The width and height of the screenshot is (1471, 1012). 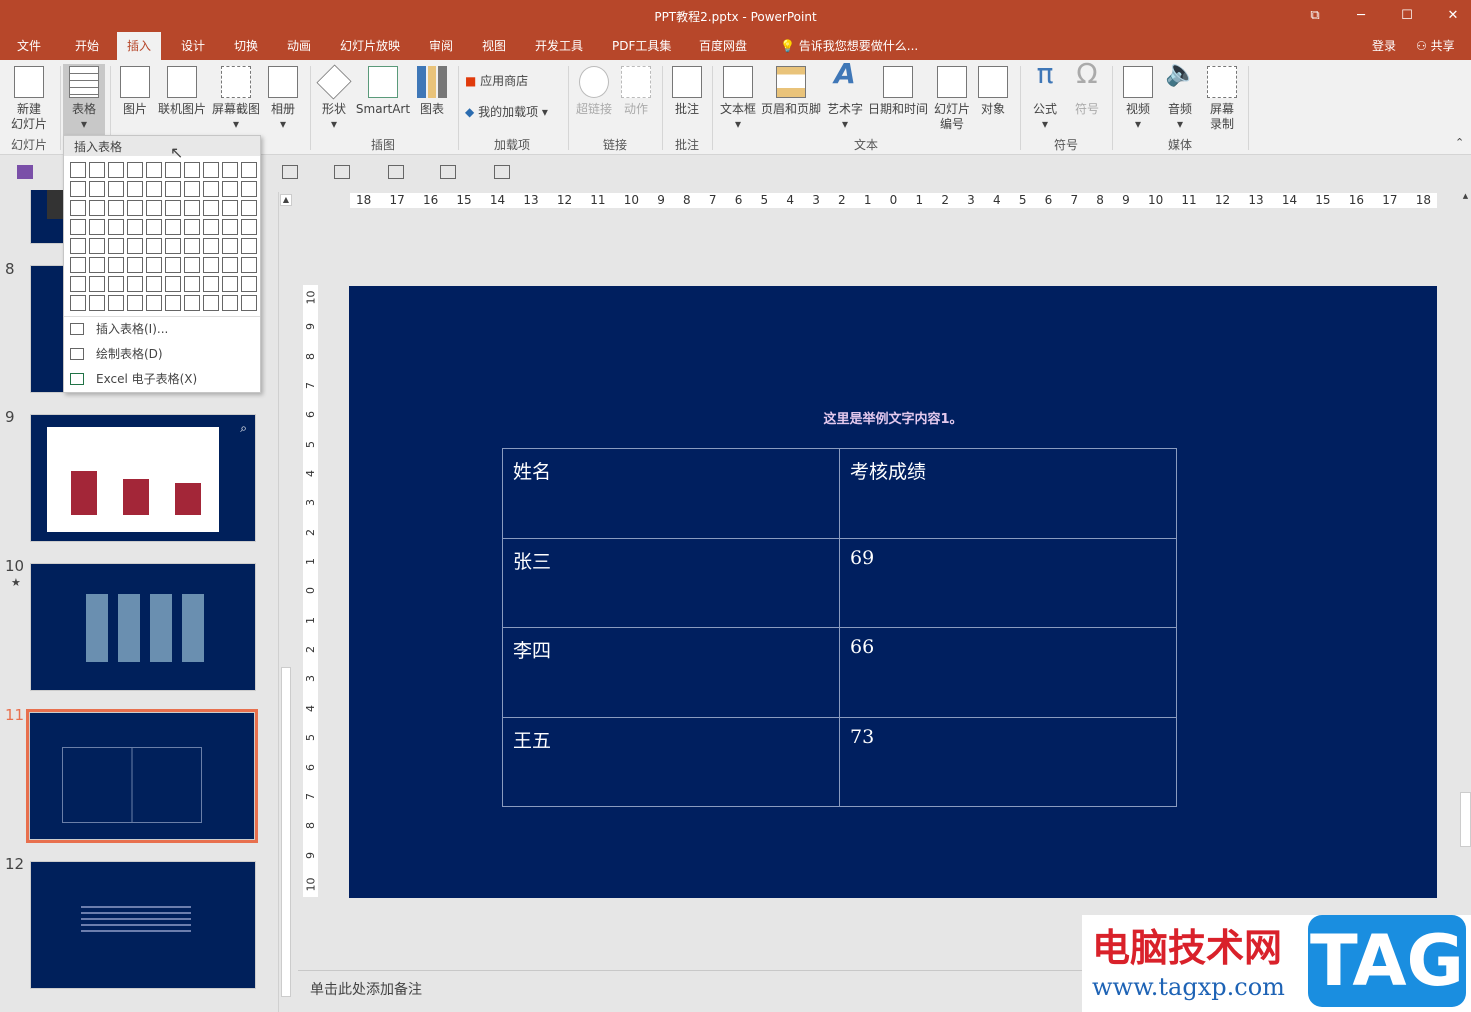 What do you see at coordinates (236, 98) in the screenshot?
I see `screenshot-button: 屏幕截图 ▾` at bounding box center [236, 98].